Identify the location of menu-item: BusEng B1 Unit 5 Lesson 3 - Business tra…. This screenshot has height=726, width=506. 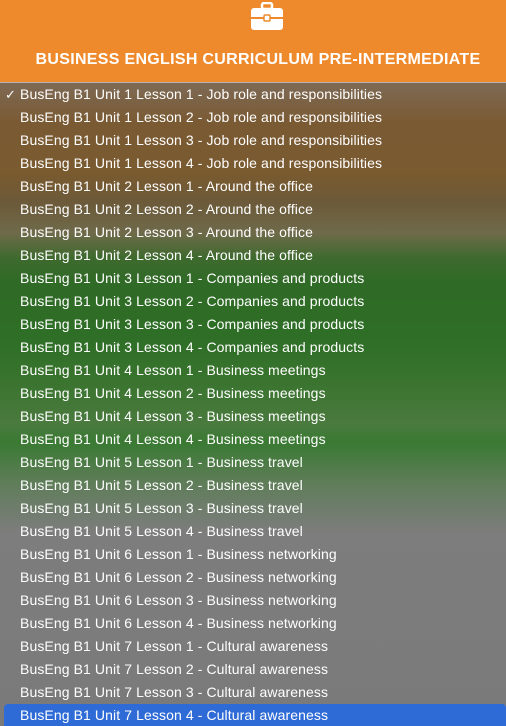
(253, 508).